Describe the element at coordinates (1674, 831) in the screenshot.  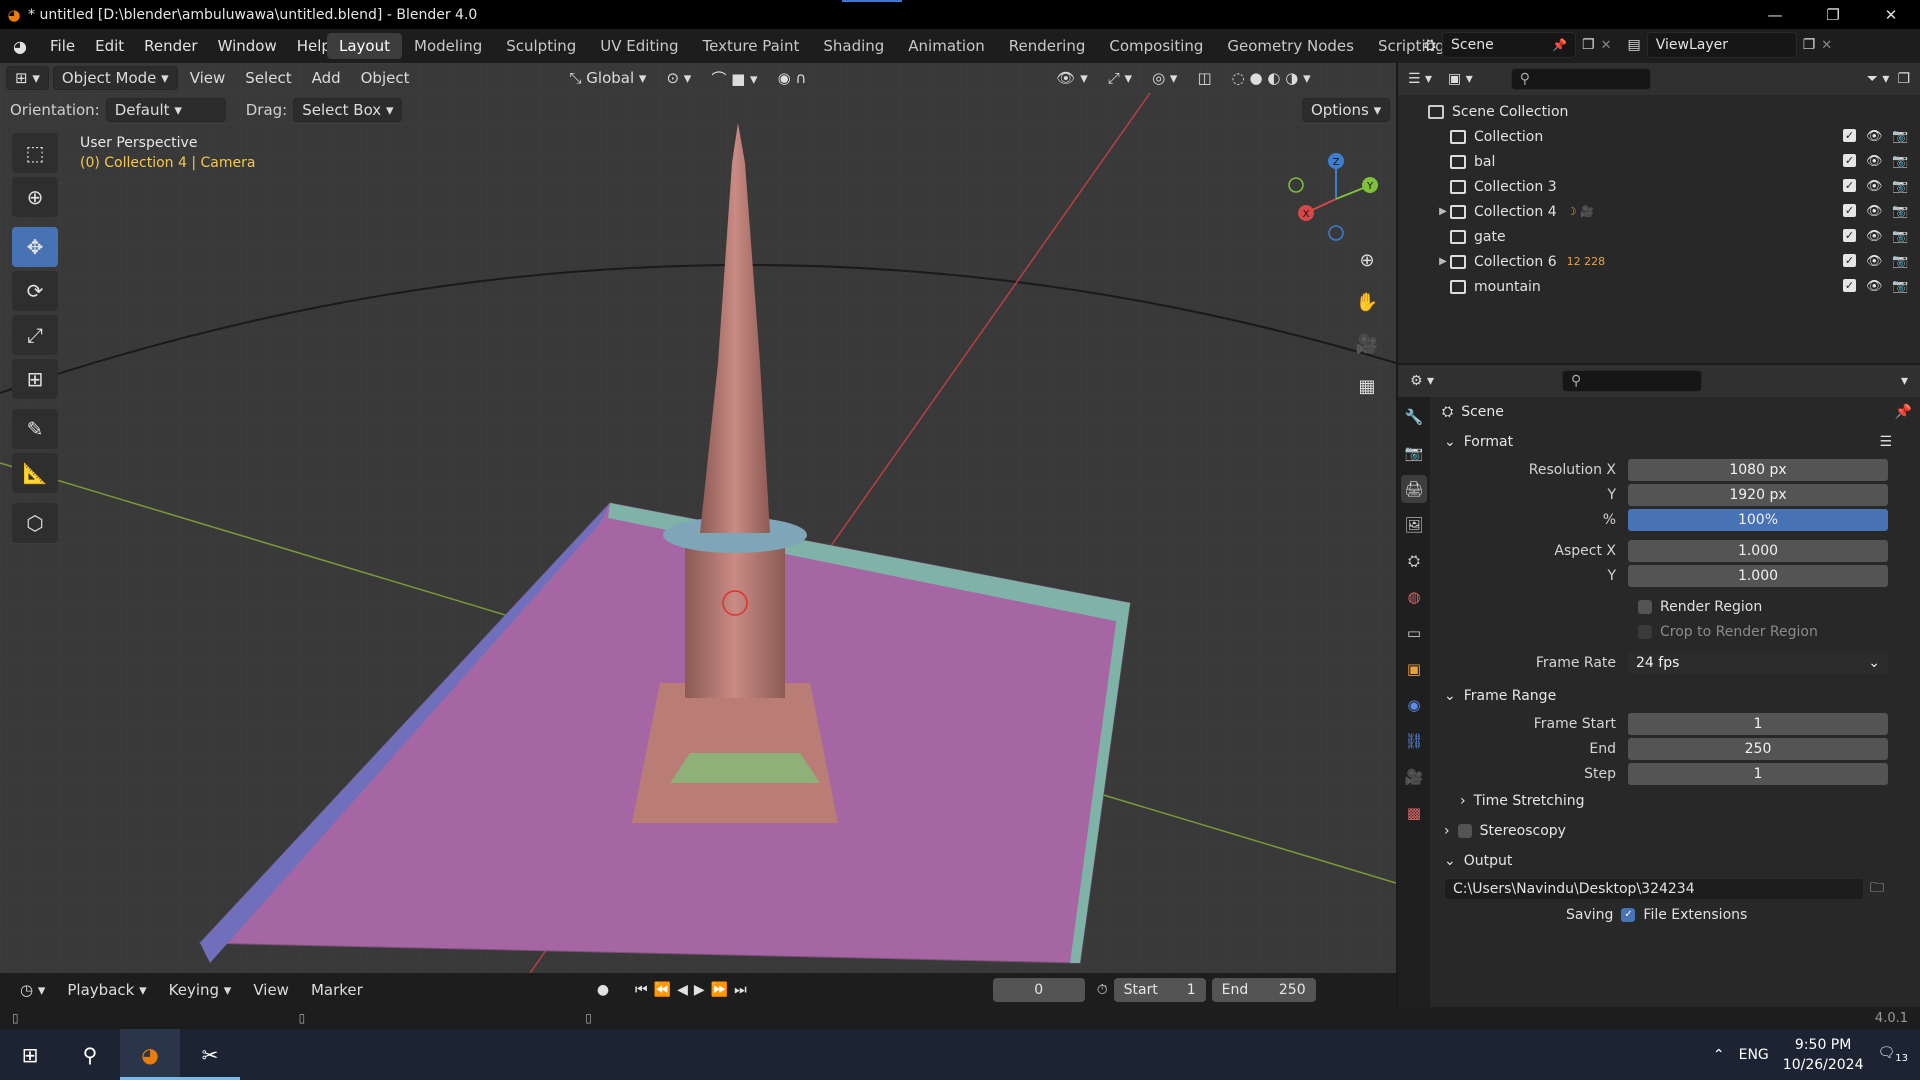
I see `stereoscopy-panel-header: › Stereoscopy` at that location.